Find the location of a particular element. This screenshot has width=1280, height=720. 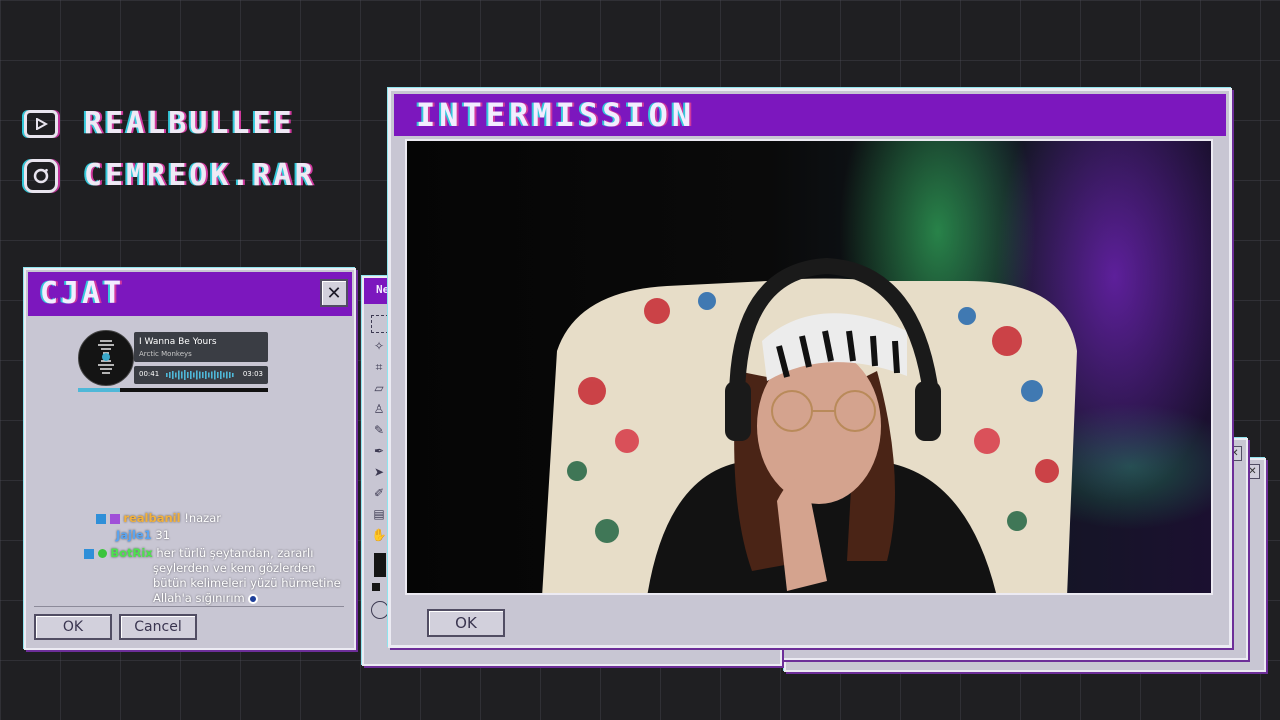

select-tool-icon is located at coordinates (380, 324).